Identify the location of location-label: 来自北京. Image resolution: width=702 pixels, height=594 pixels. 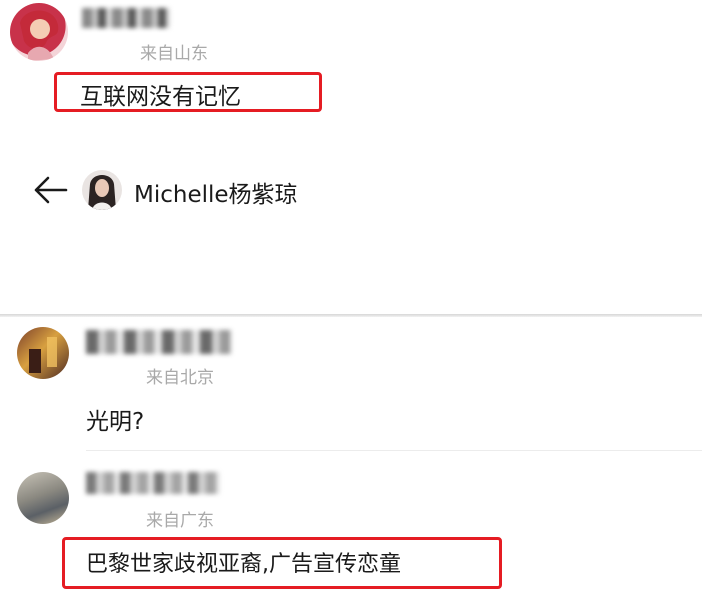
(180, 378).